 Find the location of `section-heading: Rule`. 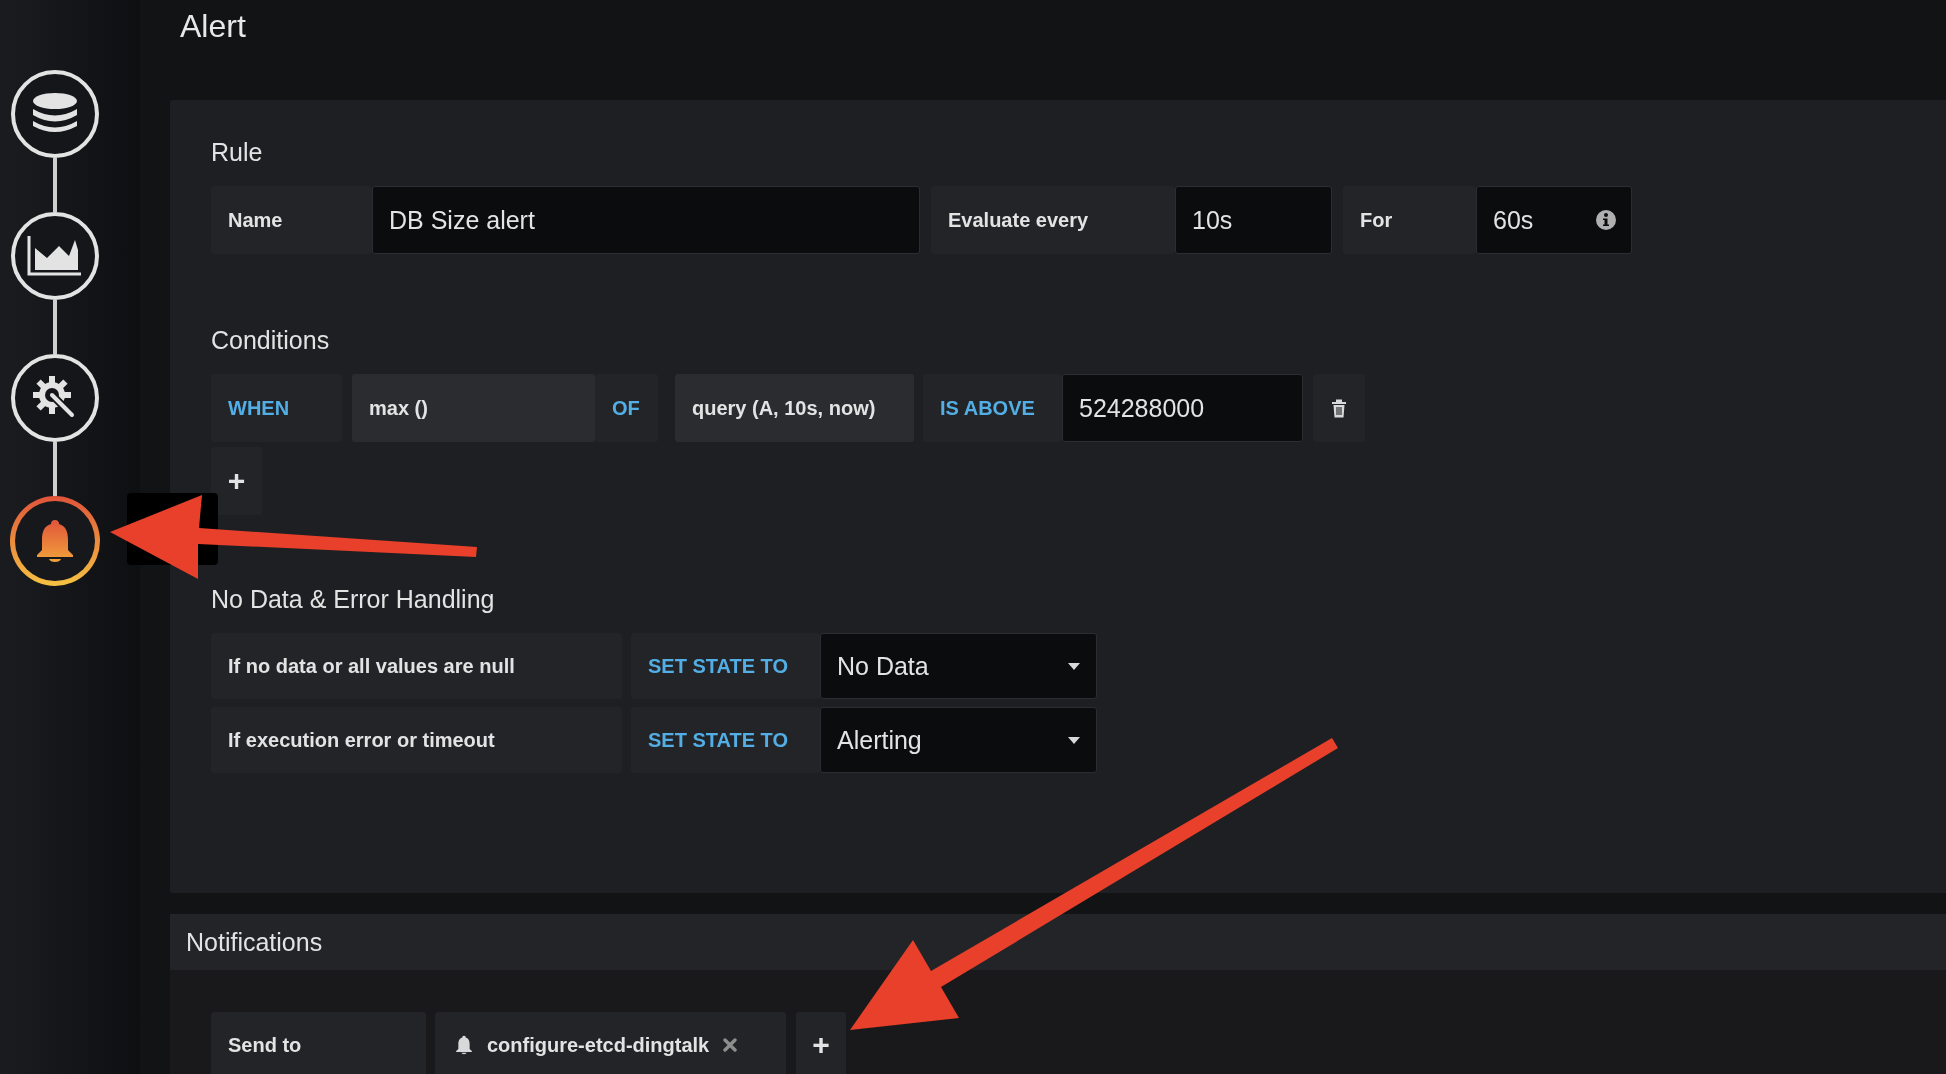

section-heading: Rule is located at coordinates (237, 153).